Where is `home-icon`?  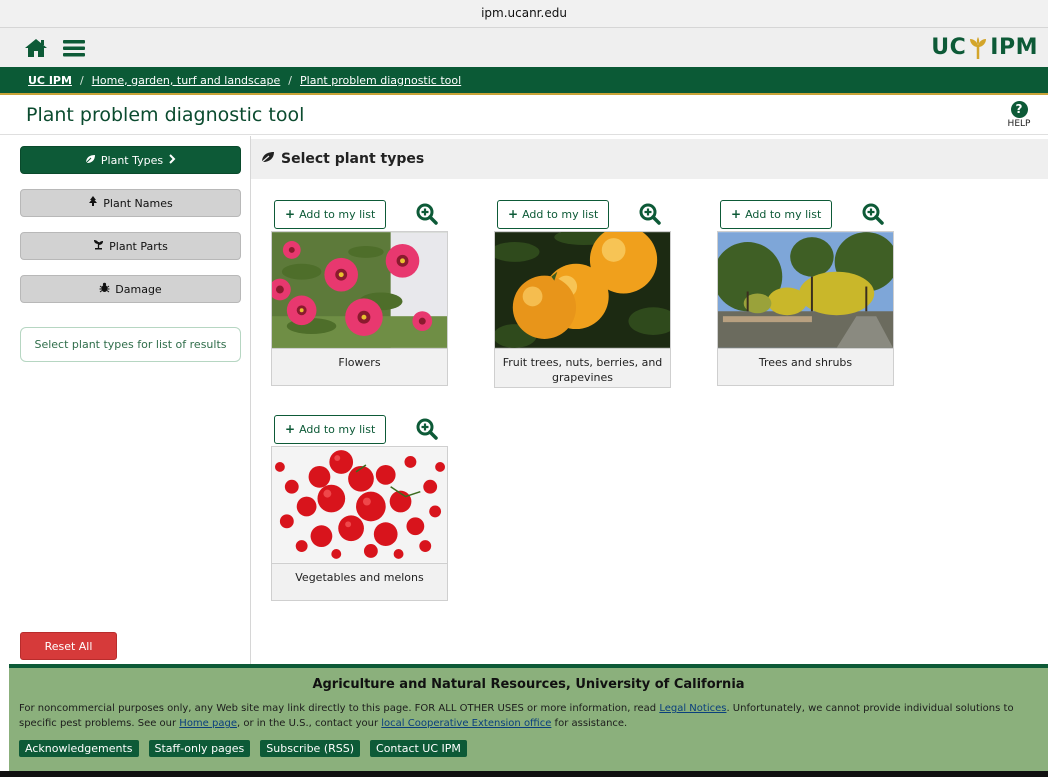
home-icon is located at coordinates (36, 48).